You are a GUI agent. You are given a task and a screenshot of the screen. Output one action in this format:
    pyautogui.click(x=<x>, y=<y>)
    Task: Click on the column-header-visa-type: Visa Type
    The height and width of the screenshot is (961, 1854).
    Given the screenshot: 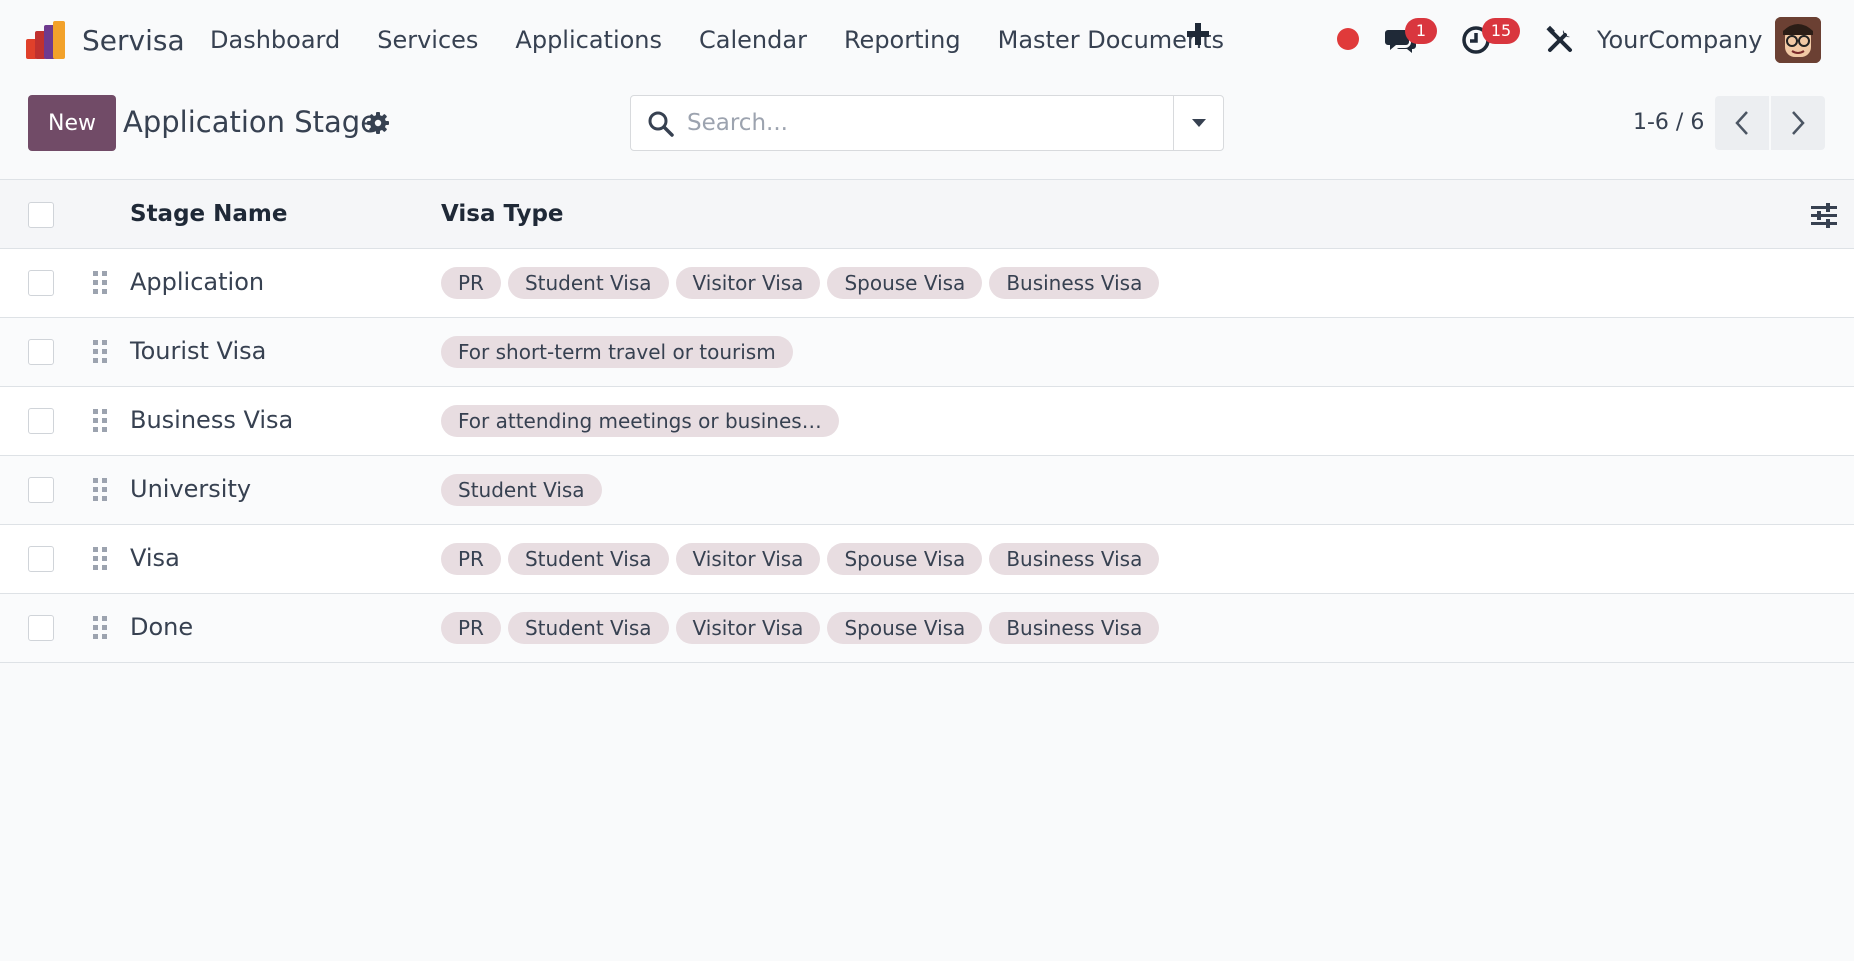 What is the action you would take?
    pyautogui.click(x=502, y=214)
    